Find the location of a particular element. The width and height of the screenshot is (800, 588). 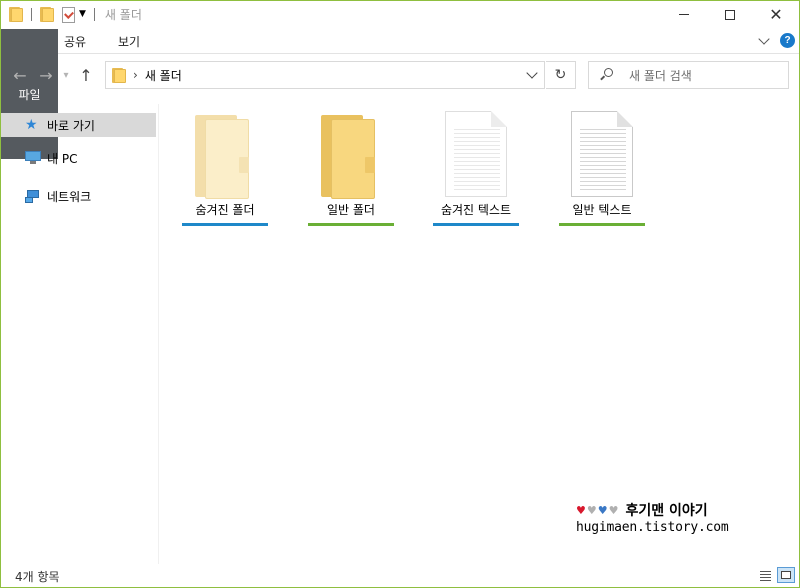

file-item-normal-folder: 일반 폴더 is located at coordinates (351, 166).